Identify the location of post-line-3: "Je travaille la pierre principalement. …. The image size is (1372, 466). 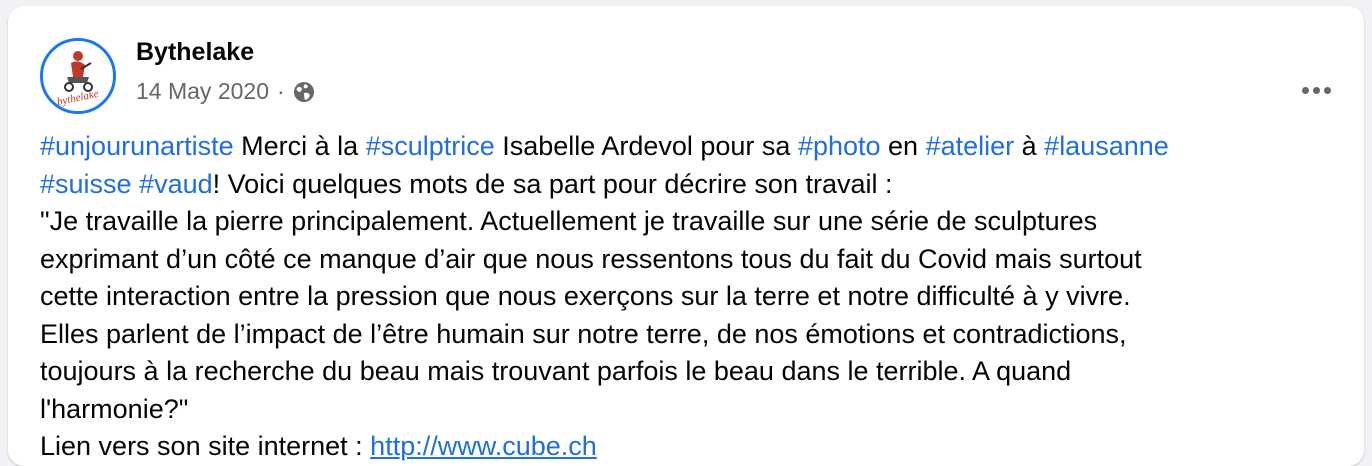
(569, 221).